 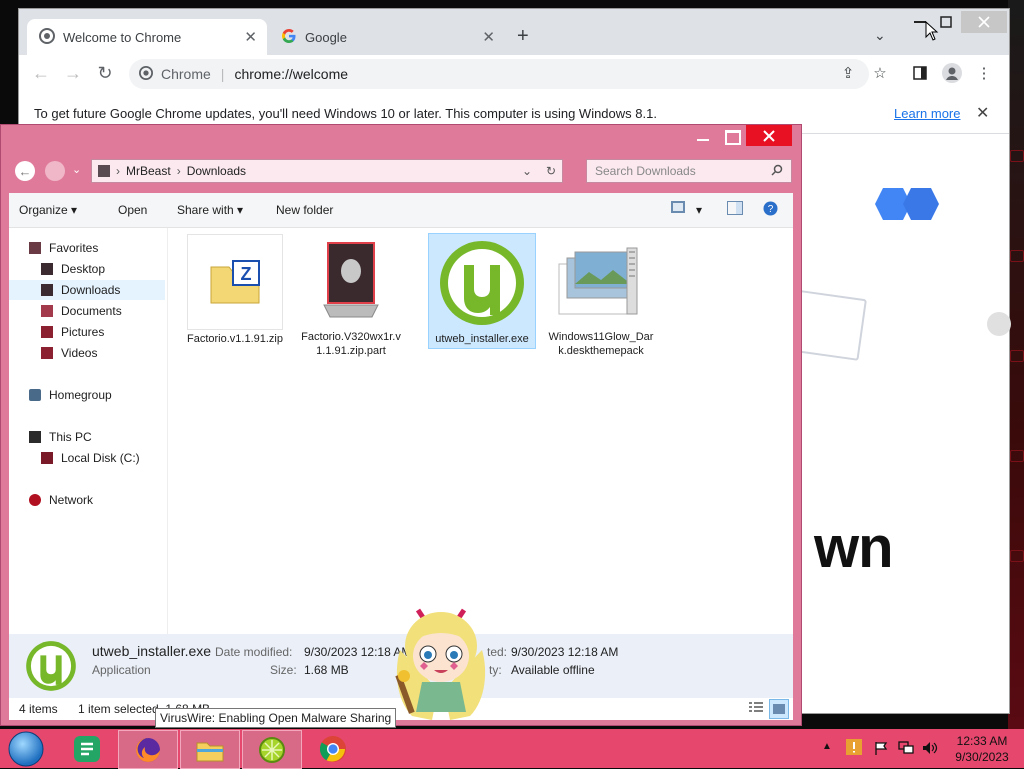 What do you see at coordinates (60, 437) in the screenshot?
I see `nav-item-this-pc: This PC` at bounding box center [60, 437].